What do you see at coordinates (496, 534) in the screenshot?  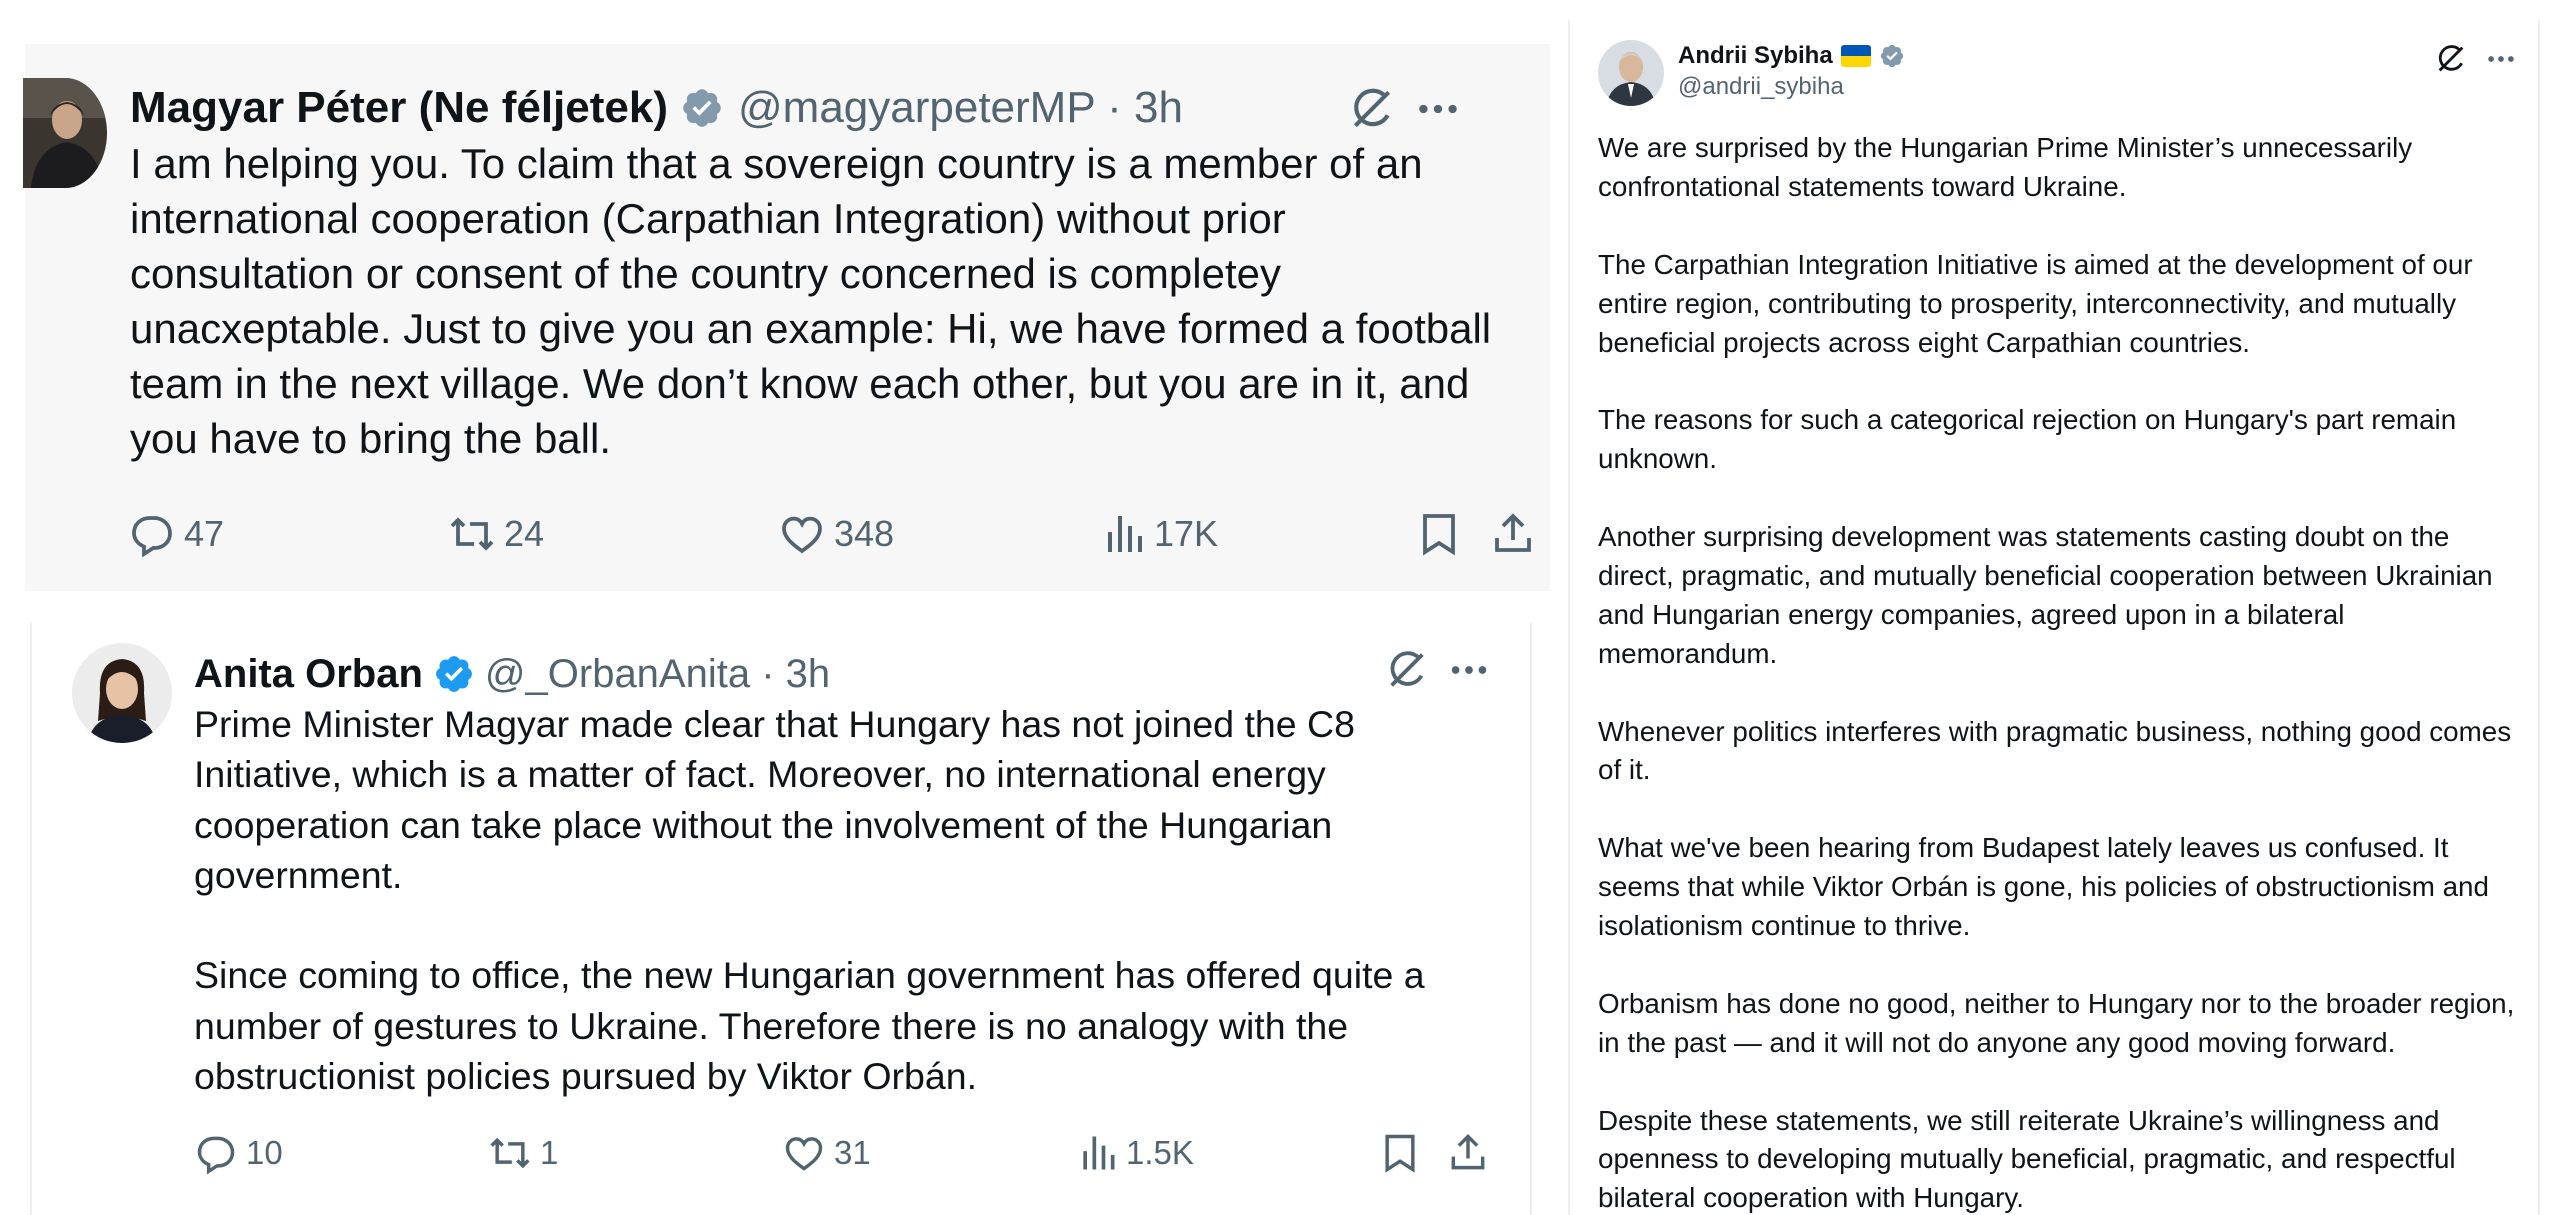 I see `repost-button: 24` at bounding box center [496, 534].